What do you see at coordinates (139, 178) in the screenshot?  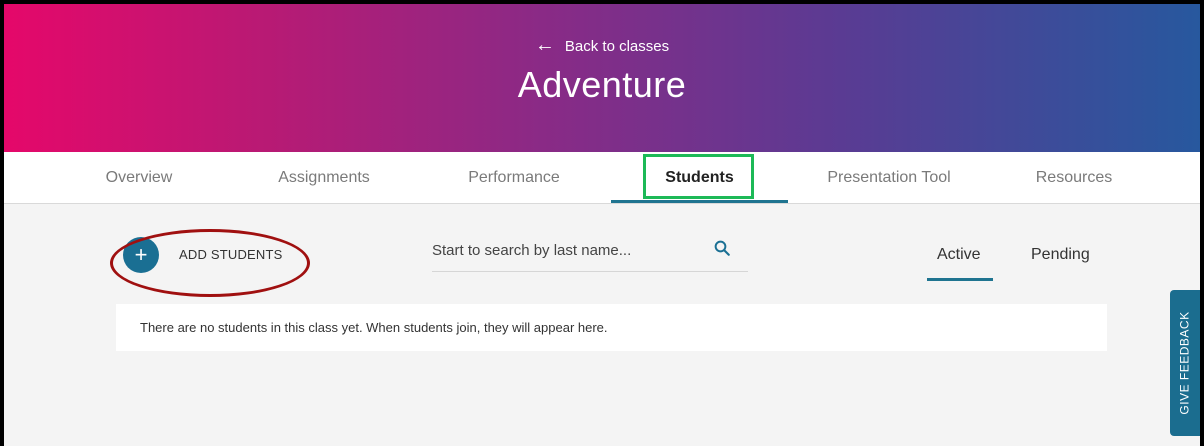 I see `tab-overview: Overview` at bounding box center [139, 178].